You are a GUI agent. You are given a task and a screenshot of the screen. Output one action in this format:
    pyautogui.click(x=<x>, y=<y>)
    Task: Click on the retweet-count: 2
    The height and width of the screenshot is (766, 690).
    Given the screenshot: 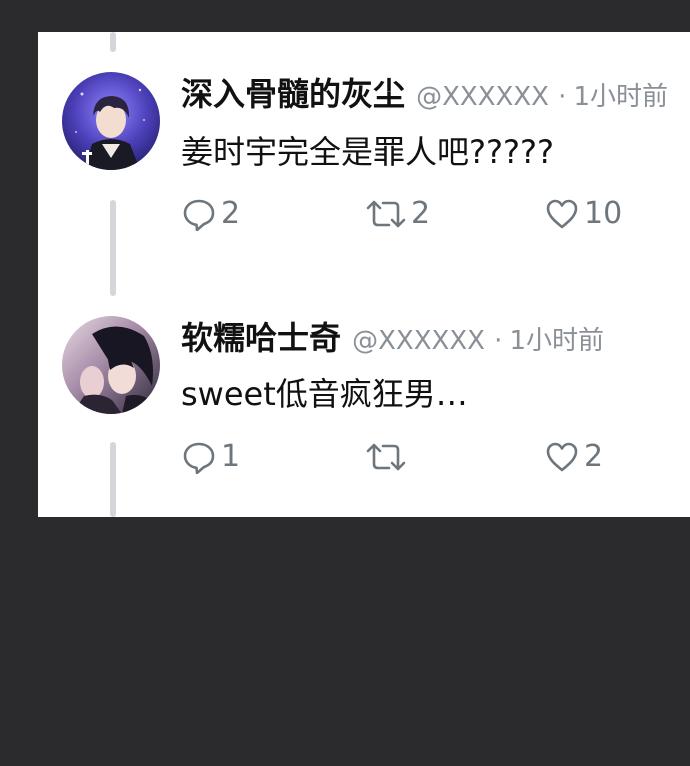 What is the action you would take?
    pyautogui.click(x=421, y=213)
    